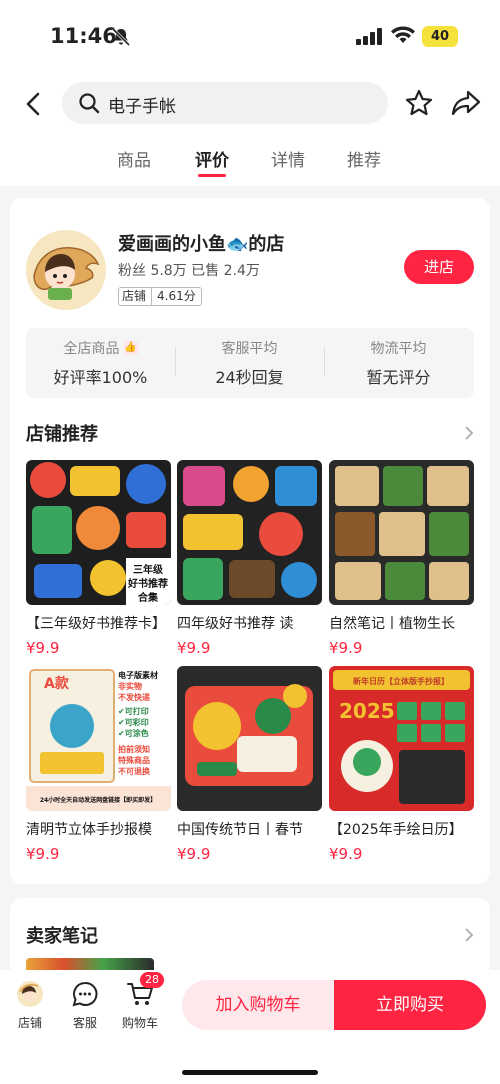 The width and height of the screenshot is (500, 1084). What do you see at coordinates (89, 103) in the screenshot?
I see `search-icon` at bounding box center [89, 103].